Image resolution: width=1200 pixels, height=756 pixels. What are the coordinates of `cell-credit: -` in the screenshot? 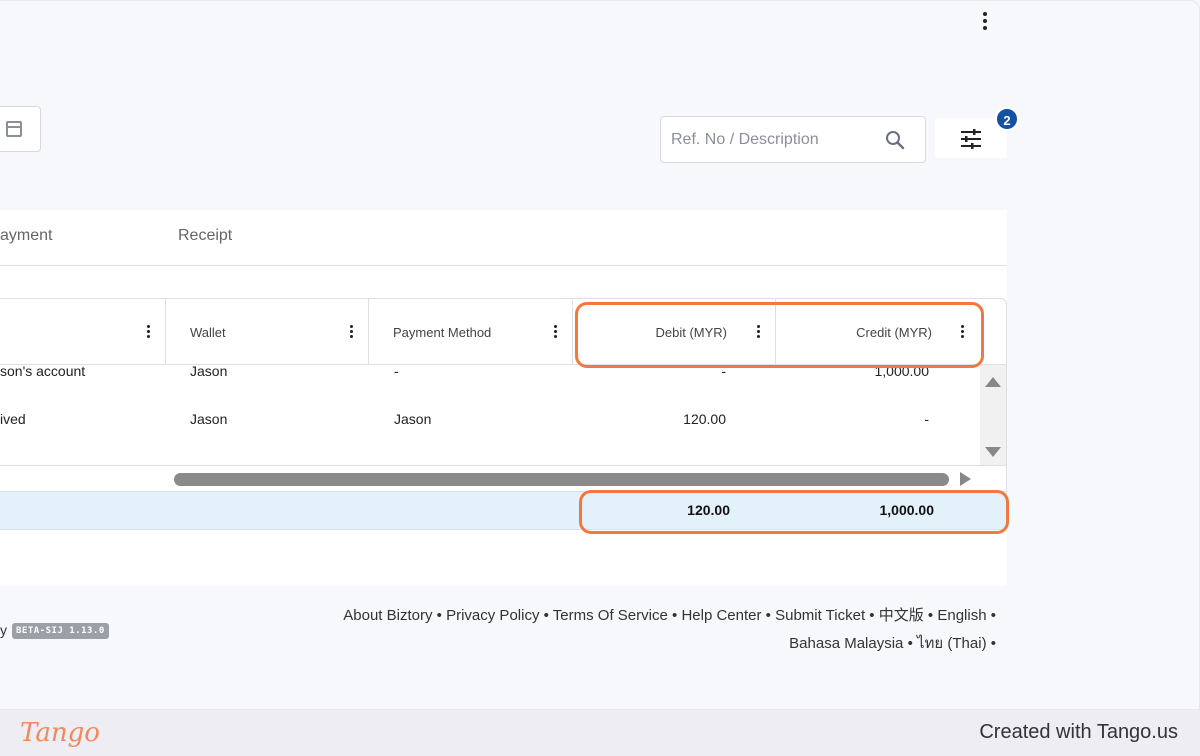 It's located at (926, 419).